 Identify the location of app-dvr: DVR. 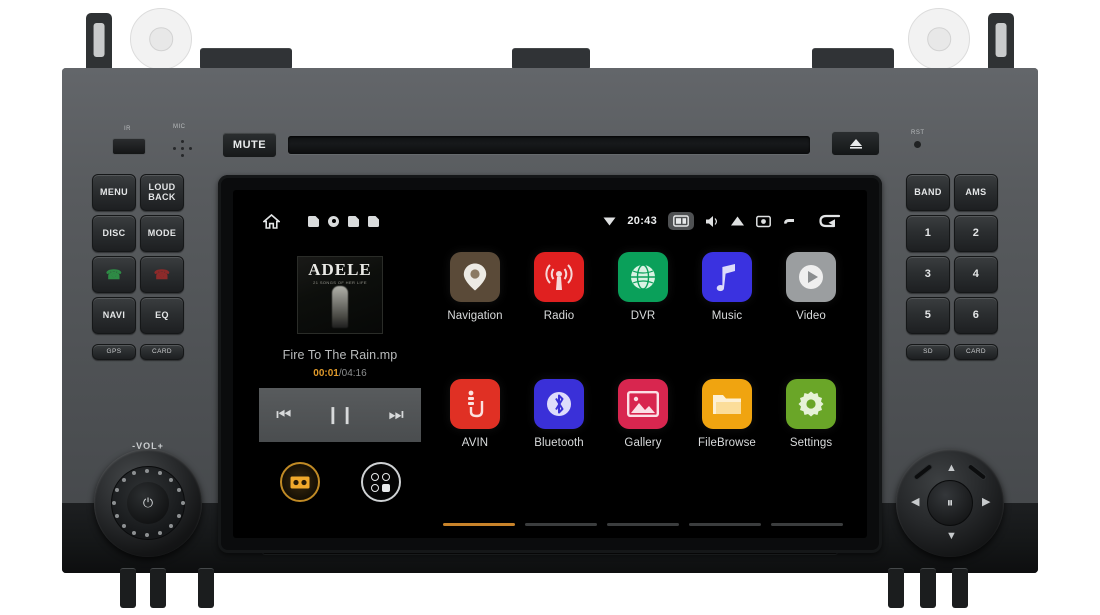
(643, 313).